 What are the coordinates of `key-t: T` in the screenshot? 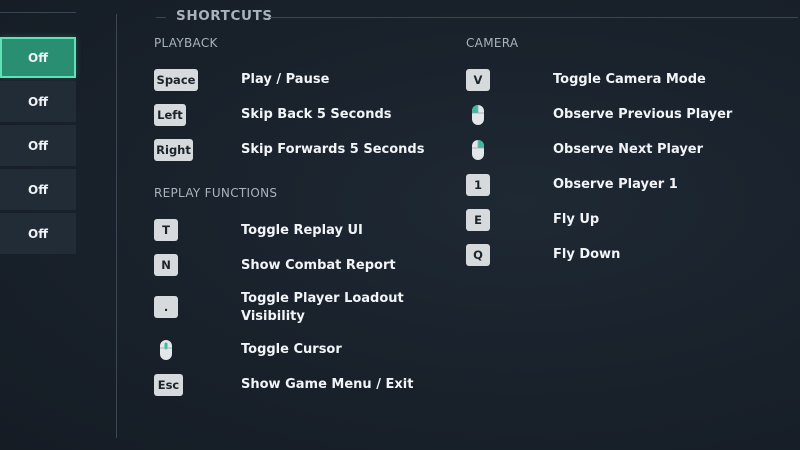 It's located at (166, 230).